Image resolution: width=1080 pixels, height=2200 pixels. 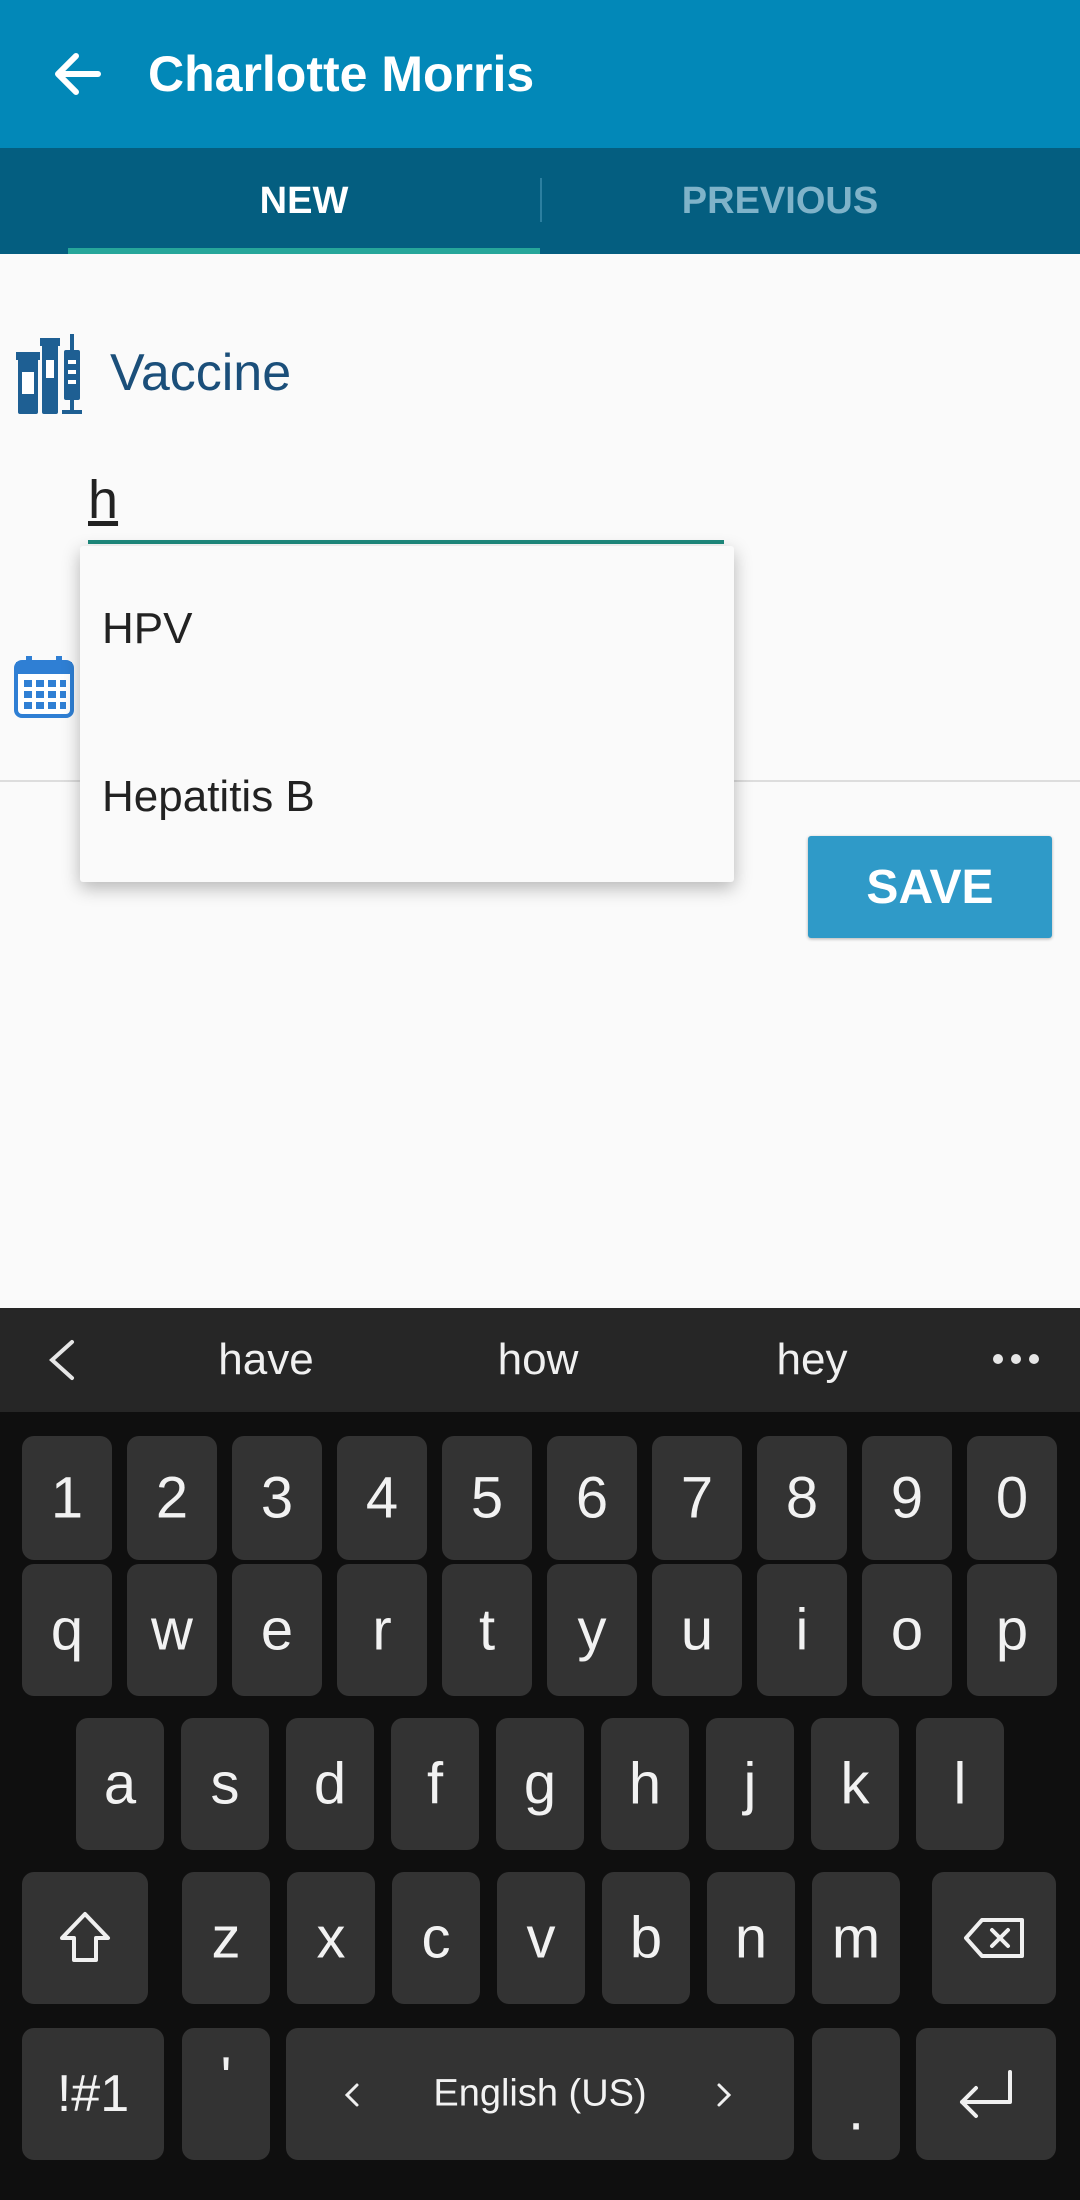 I want to click on key-v: v, so click(x=541, y=1938).